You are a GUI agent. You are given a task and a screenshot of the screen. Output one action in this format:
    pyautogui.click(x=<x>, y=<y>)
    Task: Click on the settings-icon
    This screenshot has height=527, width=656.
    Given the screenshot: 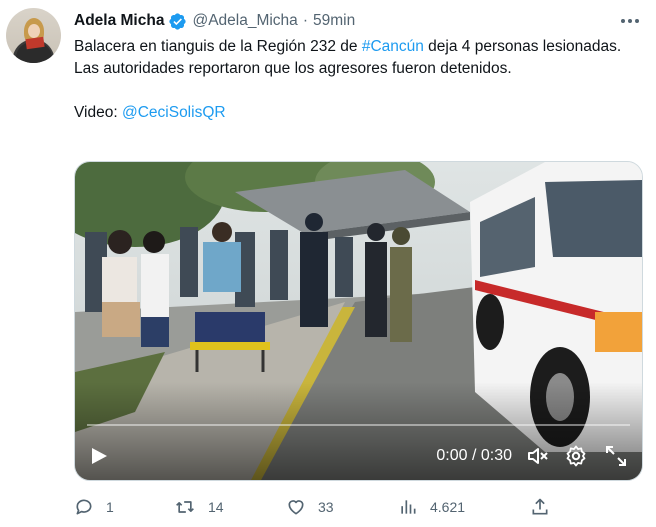 What is the action you would take?
    pyautogui.click(x=576, y=456)
    